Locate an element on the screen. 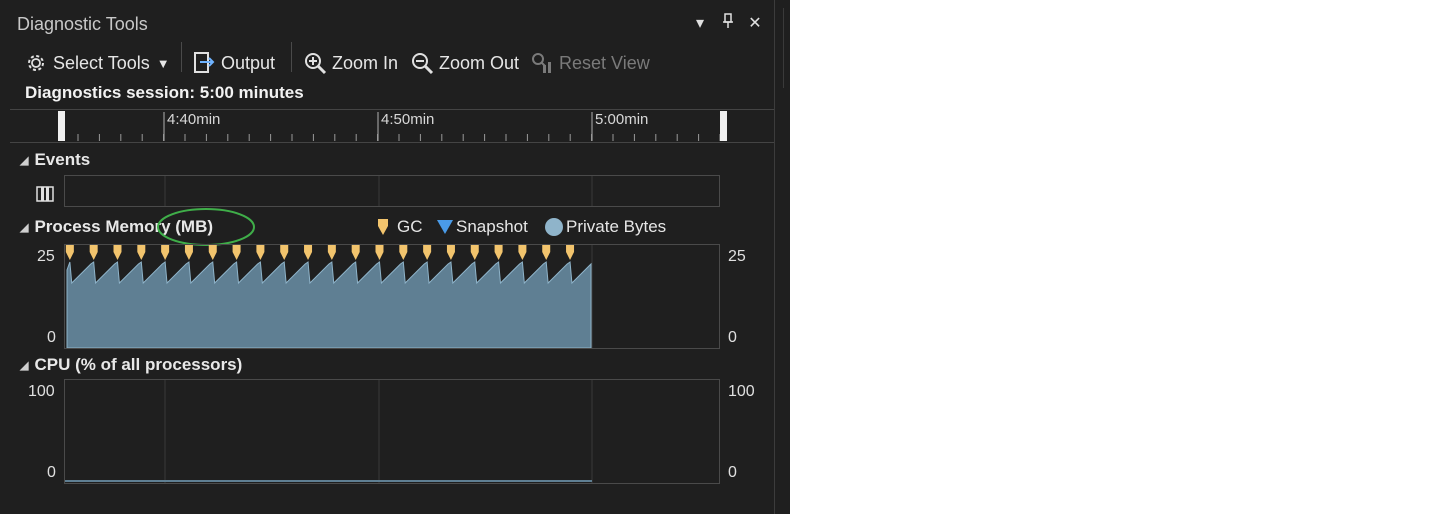 This screenshot has width=1450, height=514. legend-gc-label: GC is located at coordinates (410, 226).